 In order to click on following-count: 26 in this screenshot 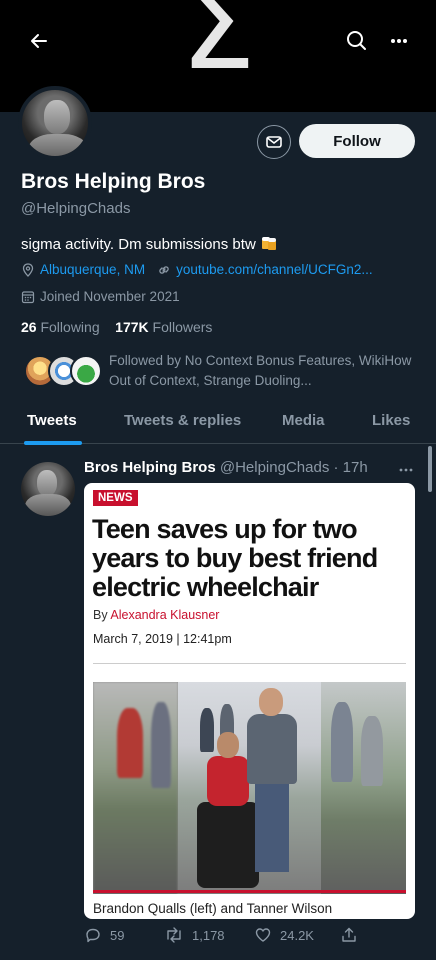, I will do `click(29, 327)`.